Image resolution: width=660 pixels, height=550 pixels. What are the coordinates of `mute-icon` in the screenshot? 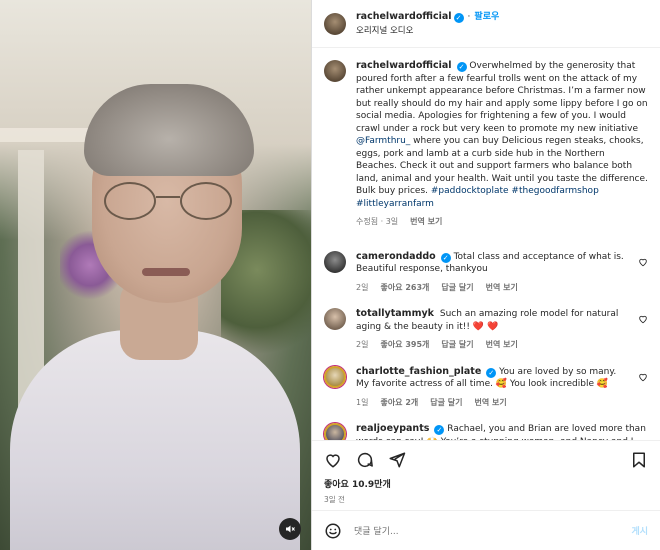 It's located at (290, 529).